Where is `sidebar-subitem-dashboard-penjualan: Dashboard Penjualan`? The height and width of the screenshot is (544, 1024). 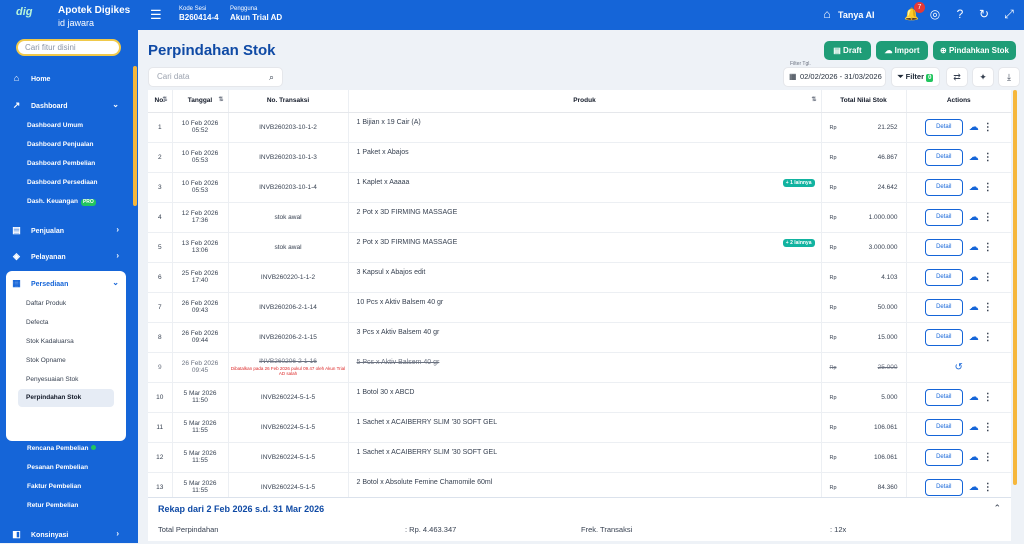
sidebar-subitem-dashboard-penjualan: Dashboard Penjualan is located at coordinates (74, 145).